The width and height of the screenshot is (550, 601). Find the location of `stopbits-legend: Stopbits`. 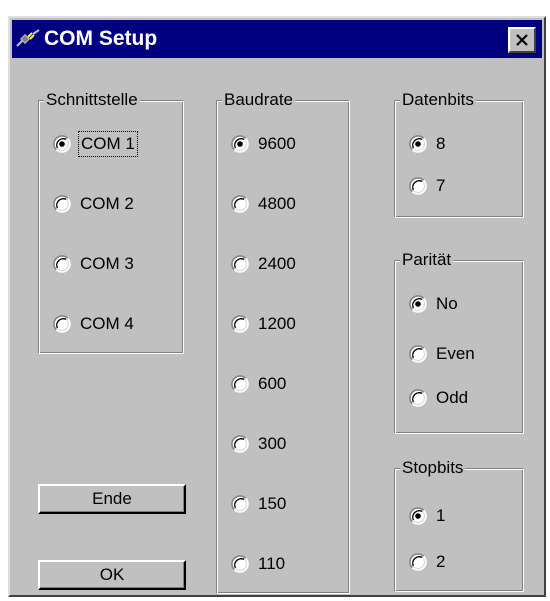

stopbits-legend: Stopbits is located at coordinates (433, 468).